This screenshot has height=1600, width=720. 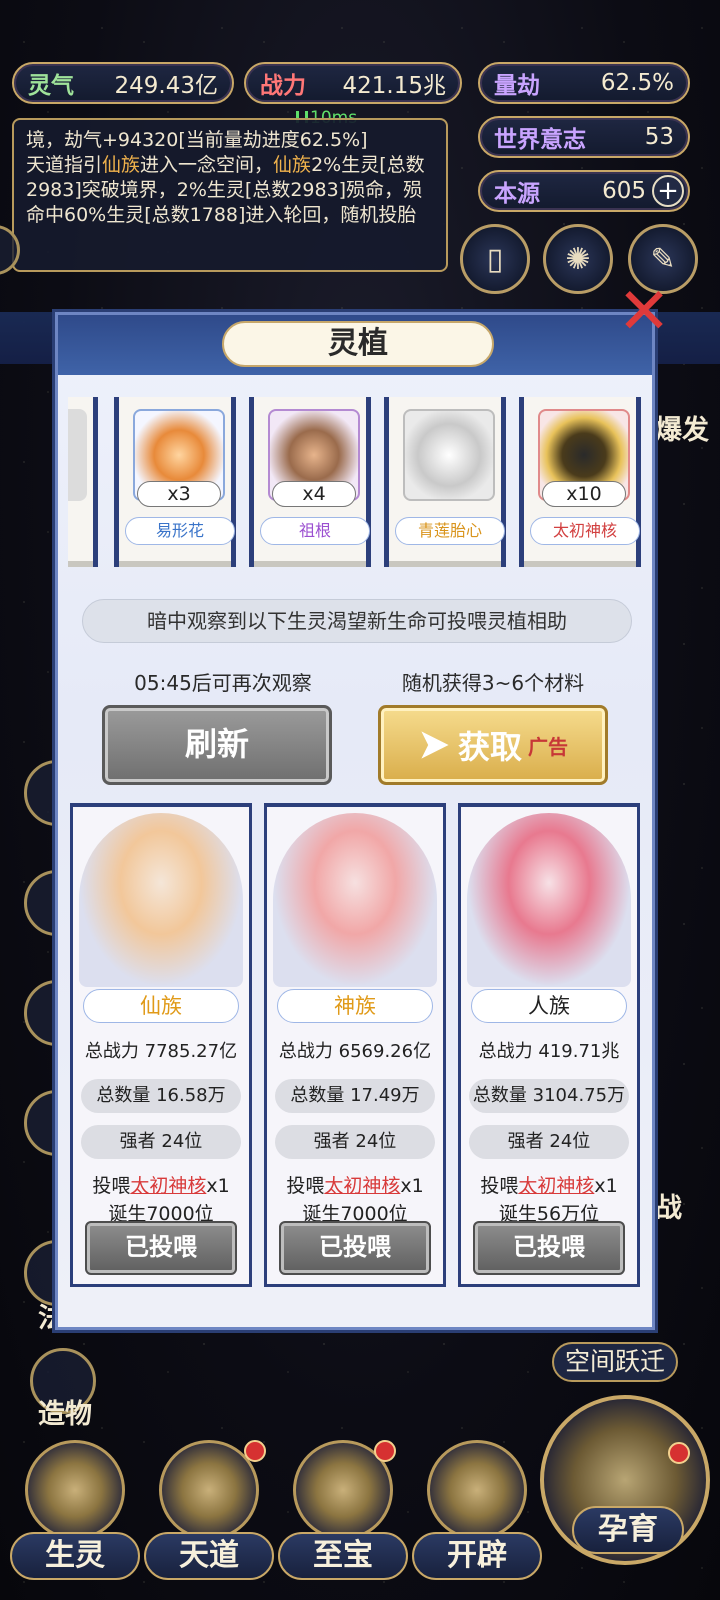 What do you see at coordinates (637, 83) in the screenshot?
I see `liangjie-value: 62.5%` at bounding box center [637, 83].